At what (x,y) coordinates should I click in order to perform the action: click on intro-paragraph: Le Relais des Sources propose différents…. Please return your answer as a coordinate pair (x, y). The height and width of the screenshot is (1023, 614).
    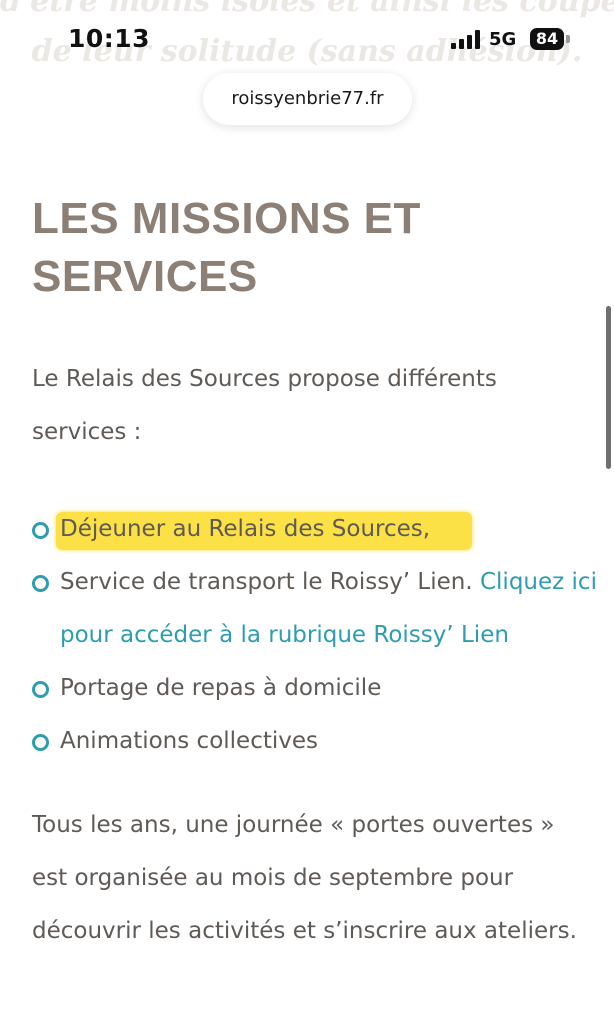
    Looking at the image, I should click on (264, 405).